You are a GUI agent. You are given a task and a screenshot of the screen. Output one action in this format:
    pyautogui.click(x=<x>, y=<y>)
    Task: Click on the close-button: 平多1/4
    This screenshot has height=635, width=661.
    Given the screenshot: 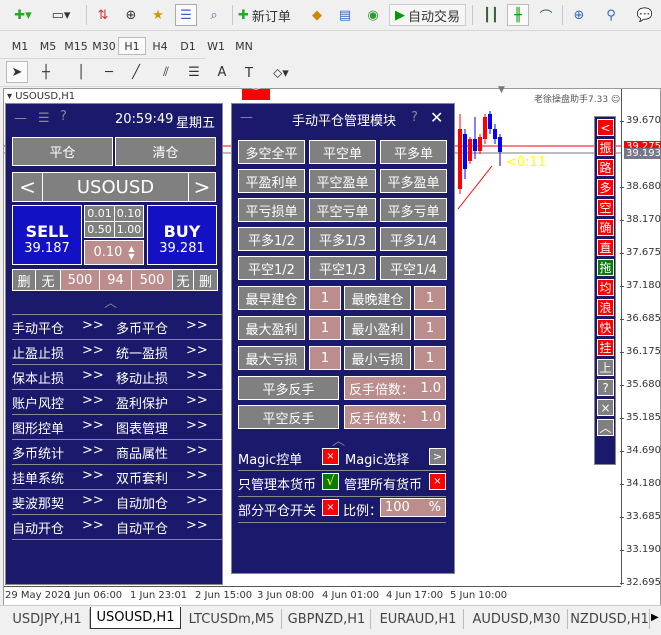 What is the action you would take?
    pyautogui.click(x=413, y=239)
    